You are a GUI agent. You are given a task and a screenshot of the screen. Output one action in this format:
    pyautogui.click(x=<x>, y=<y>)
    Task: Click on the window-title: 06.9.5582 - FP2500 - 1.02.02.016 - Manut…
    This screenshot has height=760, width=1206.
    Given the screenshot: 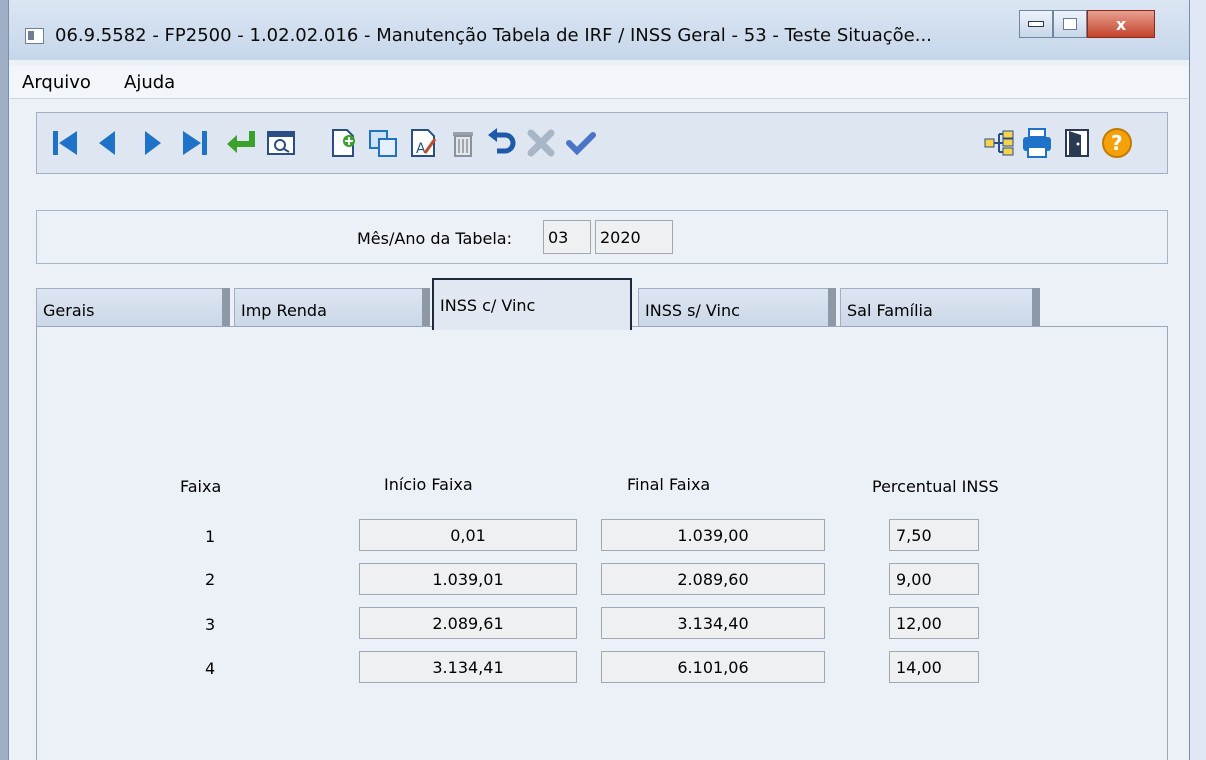 What is the action you would take?
    pyautogui.click(x=493, y=35)
    